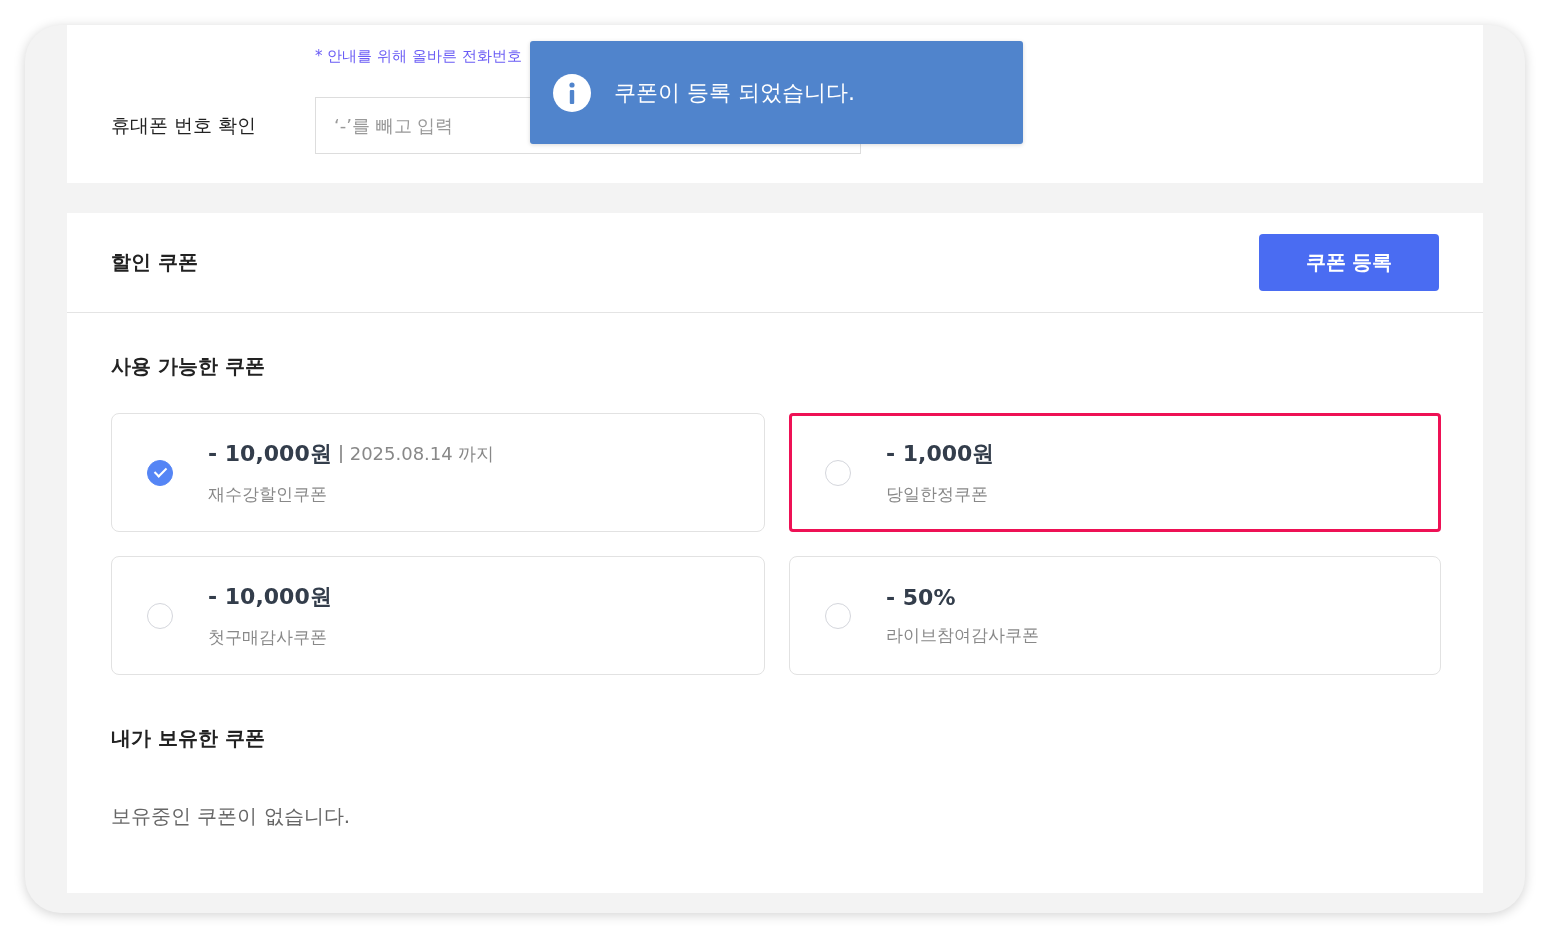 The image size is (1550, 938). What do you see at coordinates (419, 56) in the screenshot?
I see `hint-text: * 안내를 위해 올바른 전화번호` at bounding box center [419, 56].